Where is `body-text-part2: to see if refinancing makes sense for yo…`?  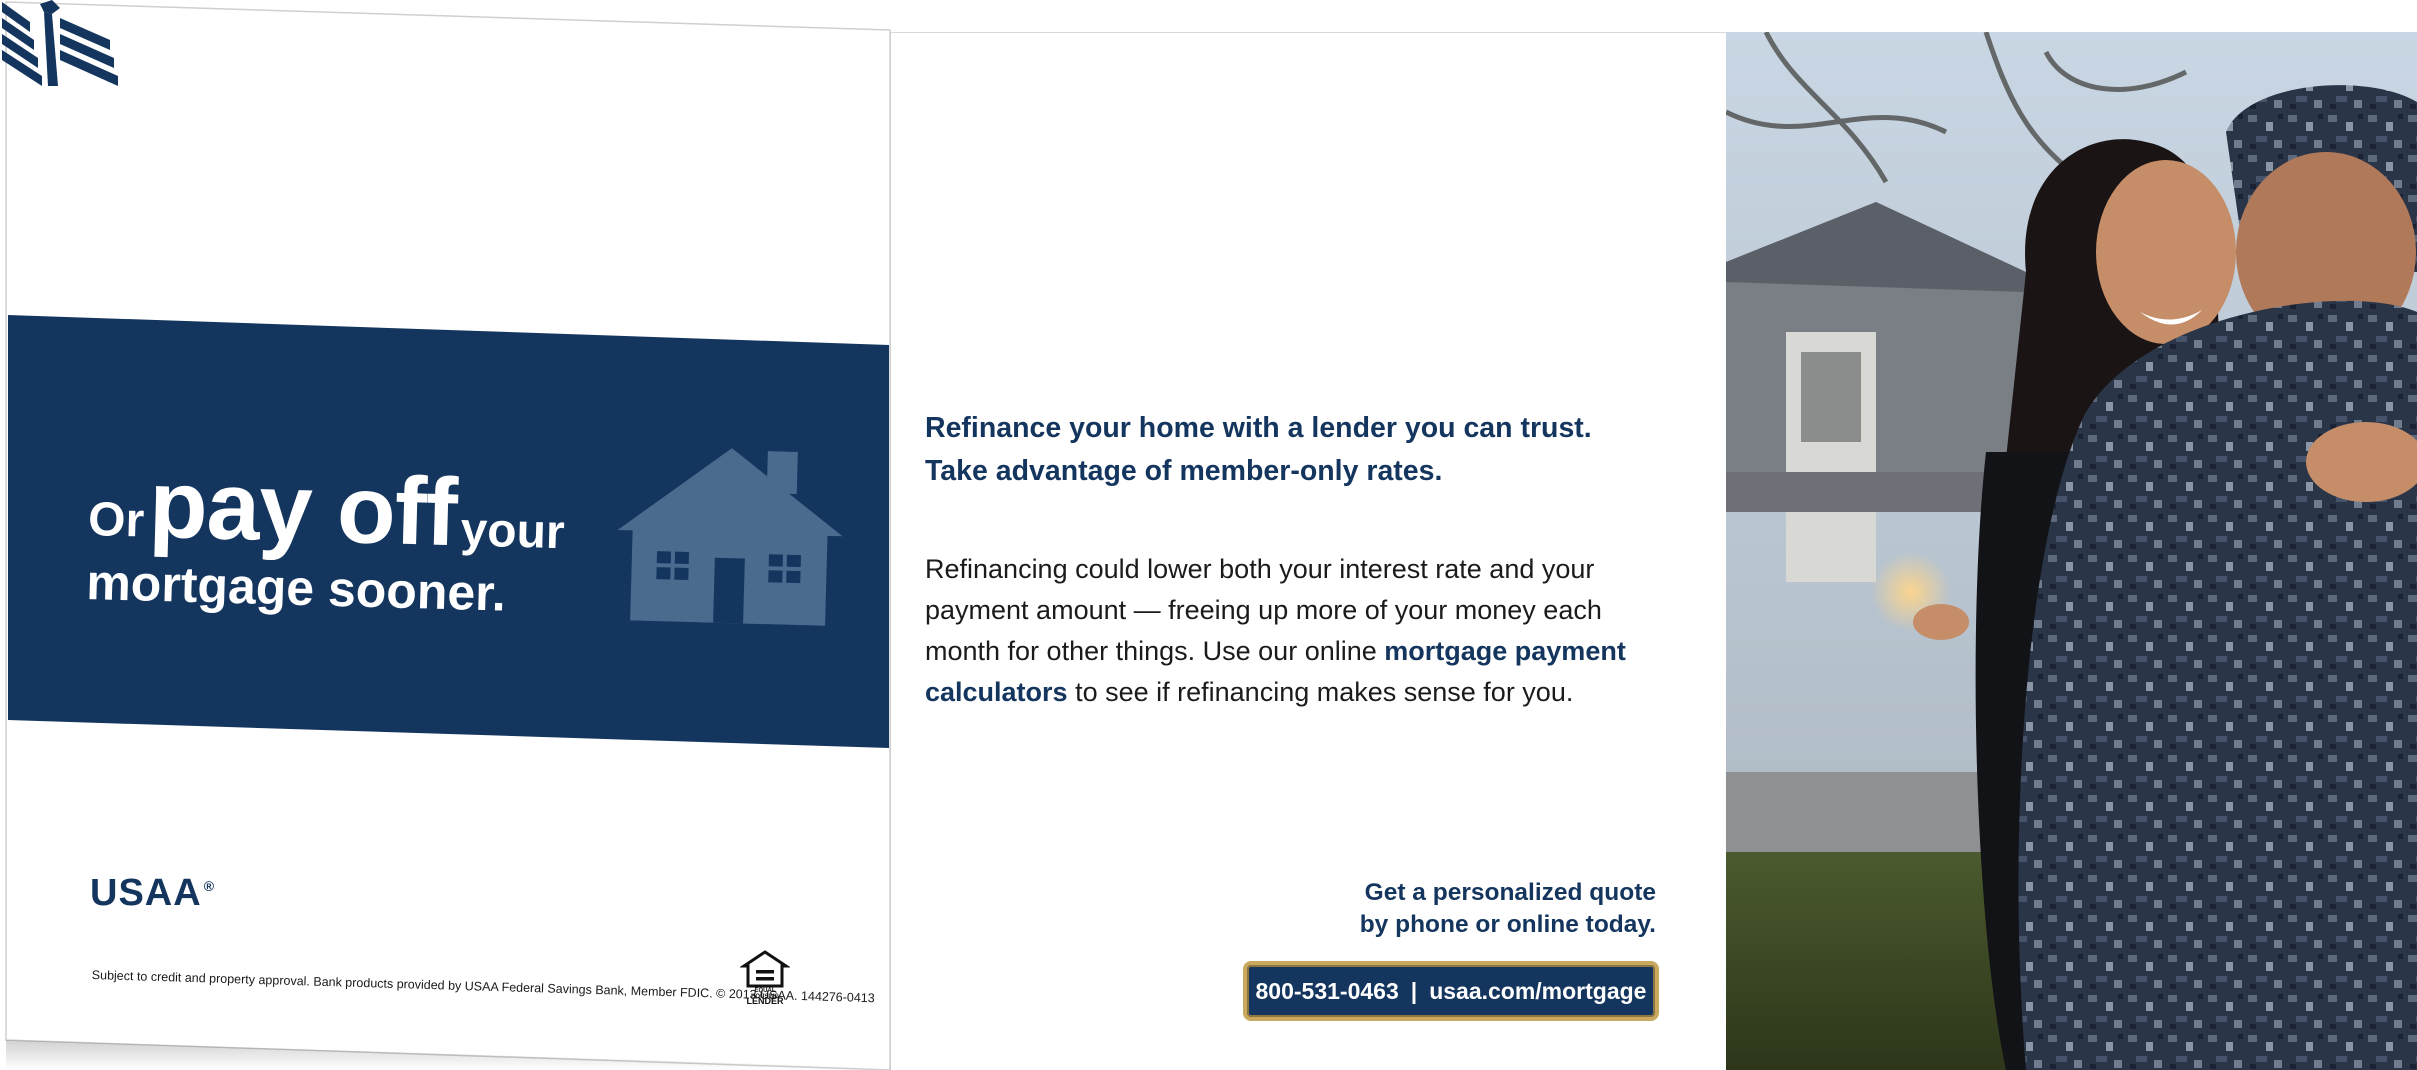 body-text-part2: to see if refinancing makes sense for yo… is located at coordinates (1320, 692).